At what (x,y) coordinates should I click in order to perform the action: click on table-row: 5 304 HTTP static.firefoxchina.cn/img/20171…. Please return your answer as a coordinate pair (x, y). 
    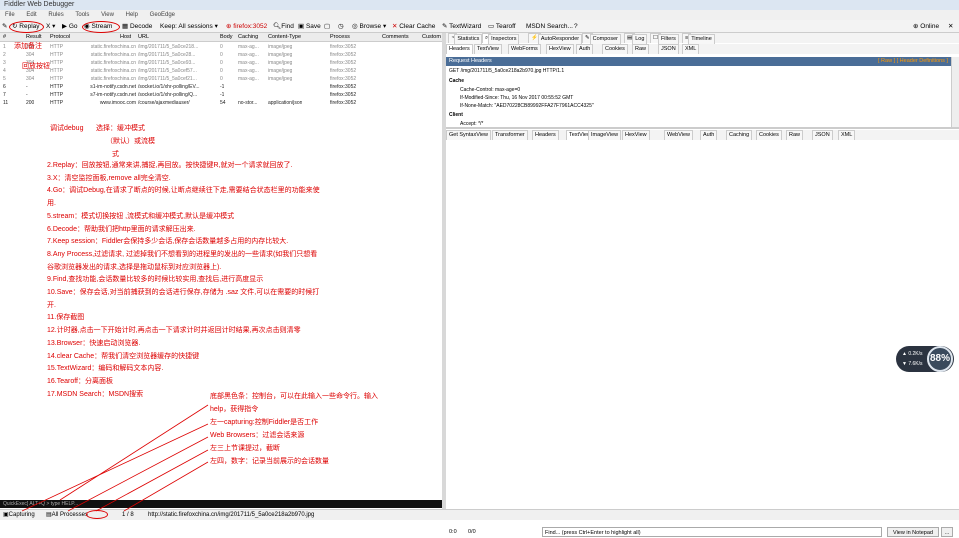
    Looking at the image, I should click on (221, 79).